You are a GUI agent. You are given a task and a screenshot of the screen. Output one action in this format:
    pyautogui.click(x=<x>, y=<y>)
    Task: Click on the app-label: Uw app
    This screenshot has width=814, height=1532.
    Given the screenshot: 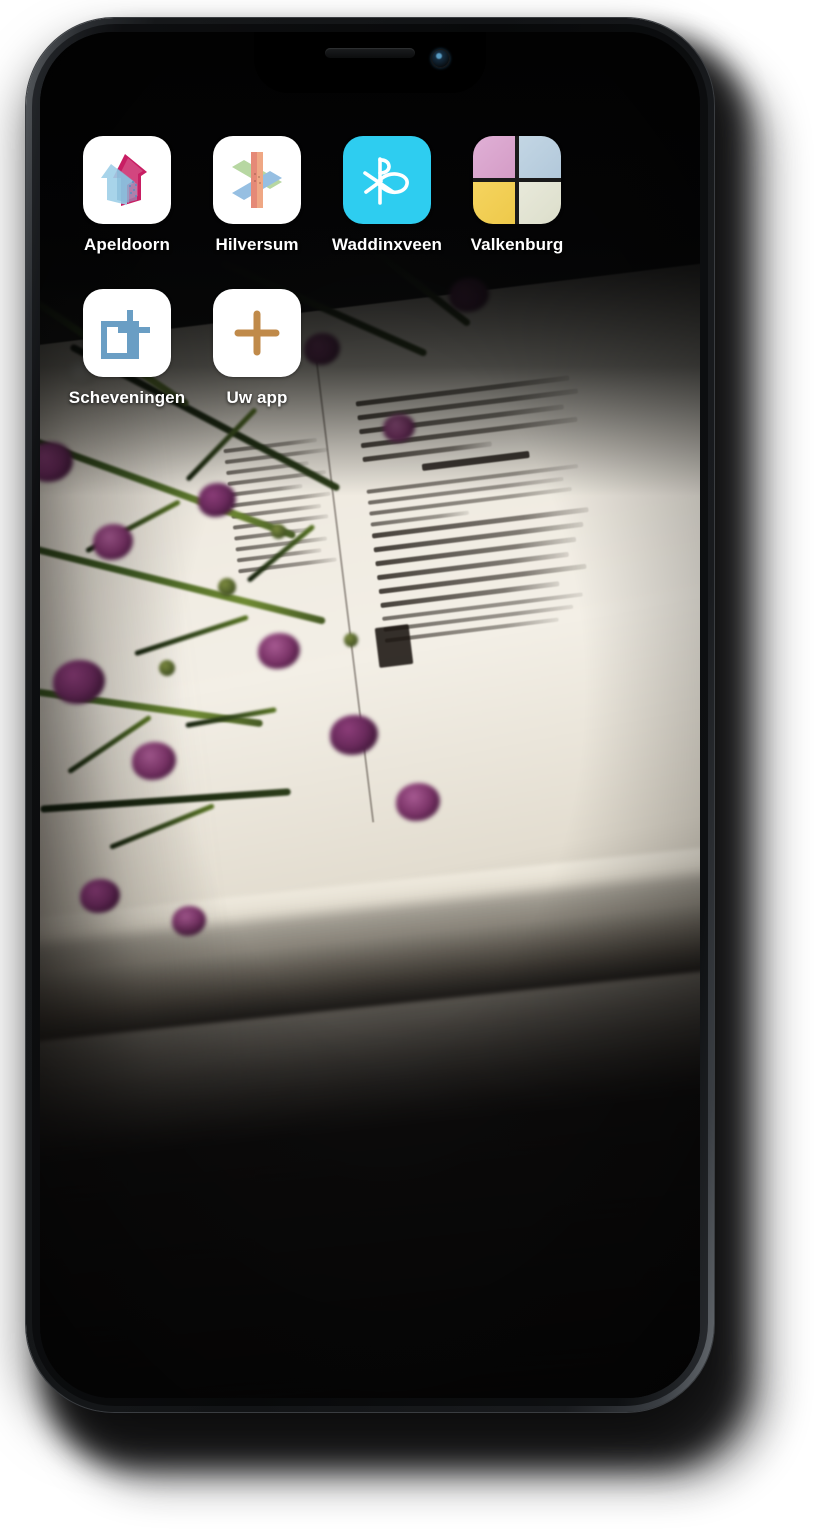 What is the action you would take?
    pyautogui.click(x=257, y=397)
    